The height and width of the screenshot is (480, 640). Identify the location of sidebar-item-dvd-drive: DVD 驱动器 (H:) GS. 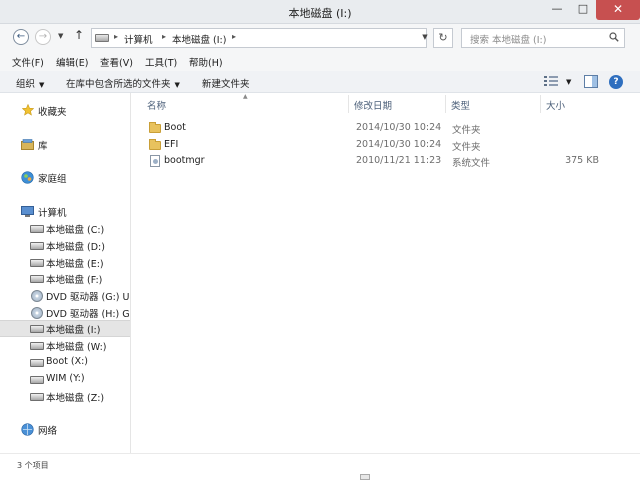
(65, 312).